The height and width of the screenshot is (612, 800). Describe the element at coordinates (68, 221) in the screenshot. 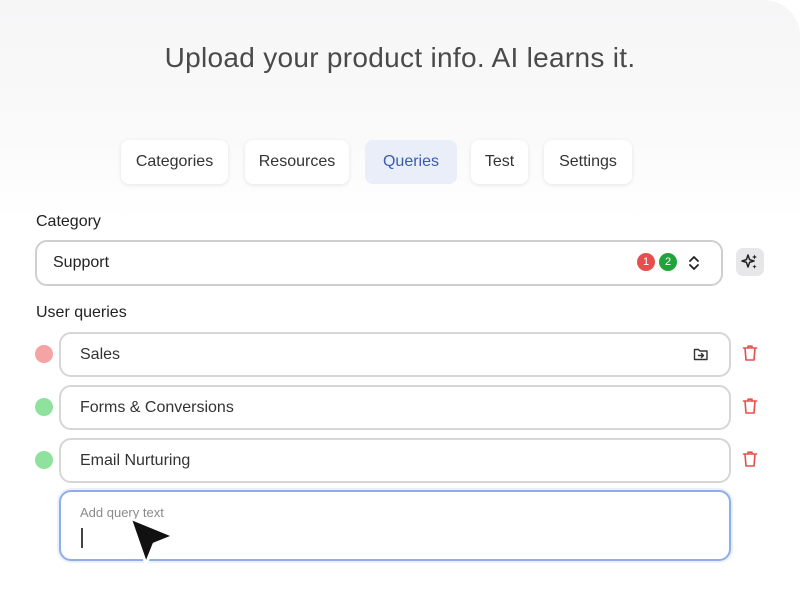

I see `category-label: Category` at that location.